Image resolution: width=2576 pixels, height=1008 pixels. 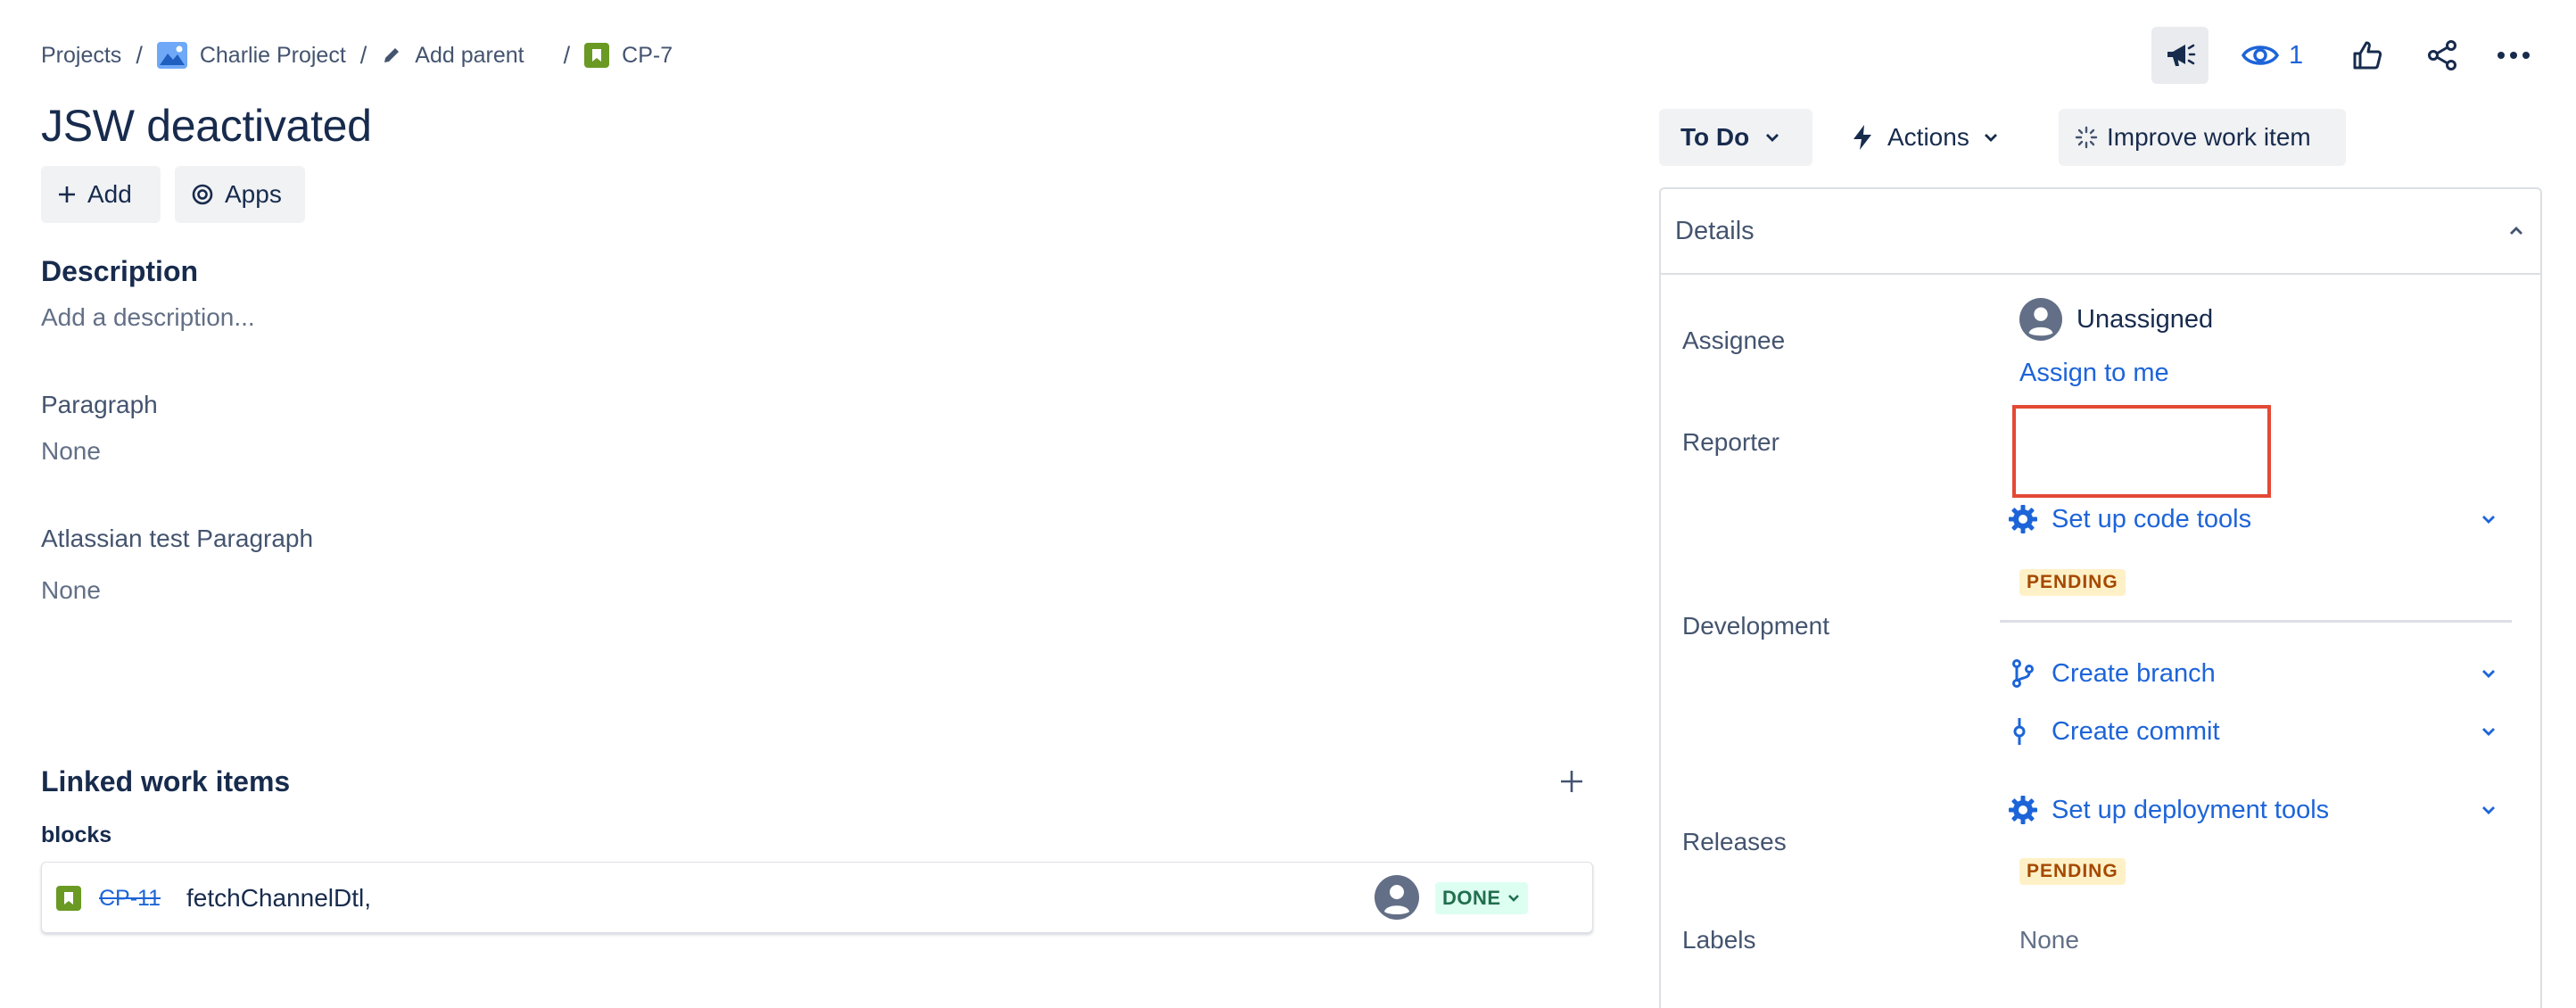 I want to click on atlassian-paragraph-value: None, so click(x=71, y=590).